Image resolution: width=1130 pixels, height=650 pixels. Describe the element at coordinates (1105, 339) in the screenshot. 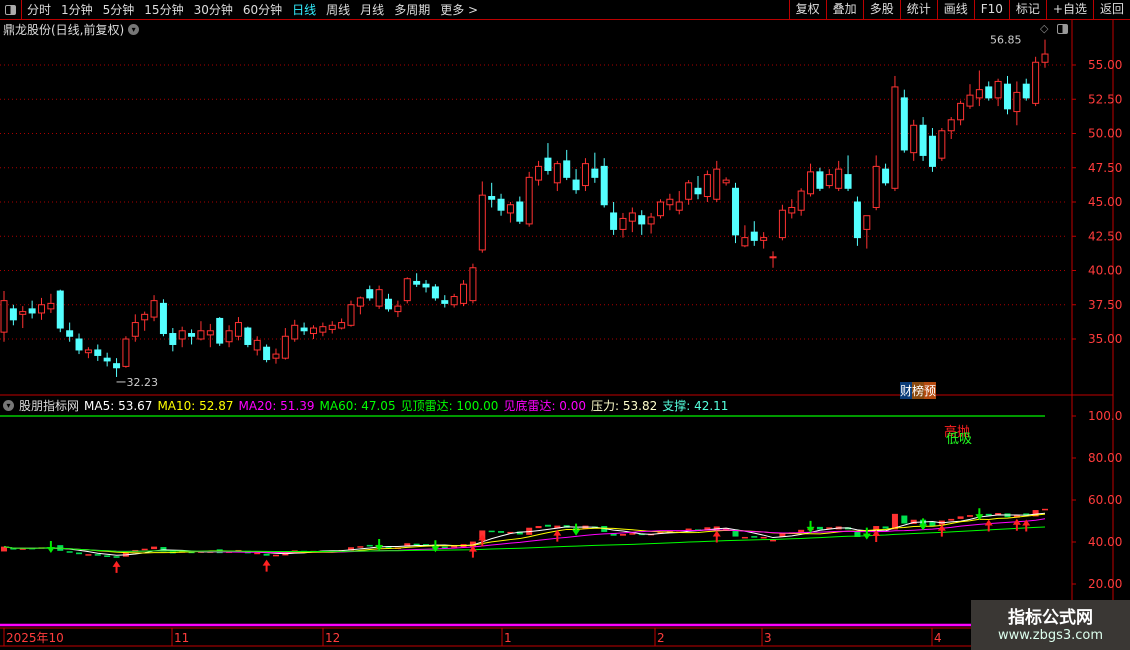

I see `price-tick-label: 35.00` at that location.